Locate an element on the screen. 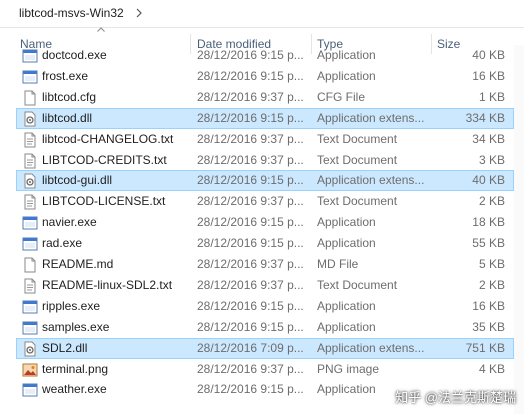  file-name: doctcod.exe is located at coordinates (74, 55).